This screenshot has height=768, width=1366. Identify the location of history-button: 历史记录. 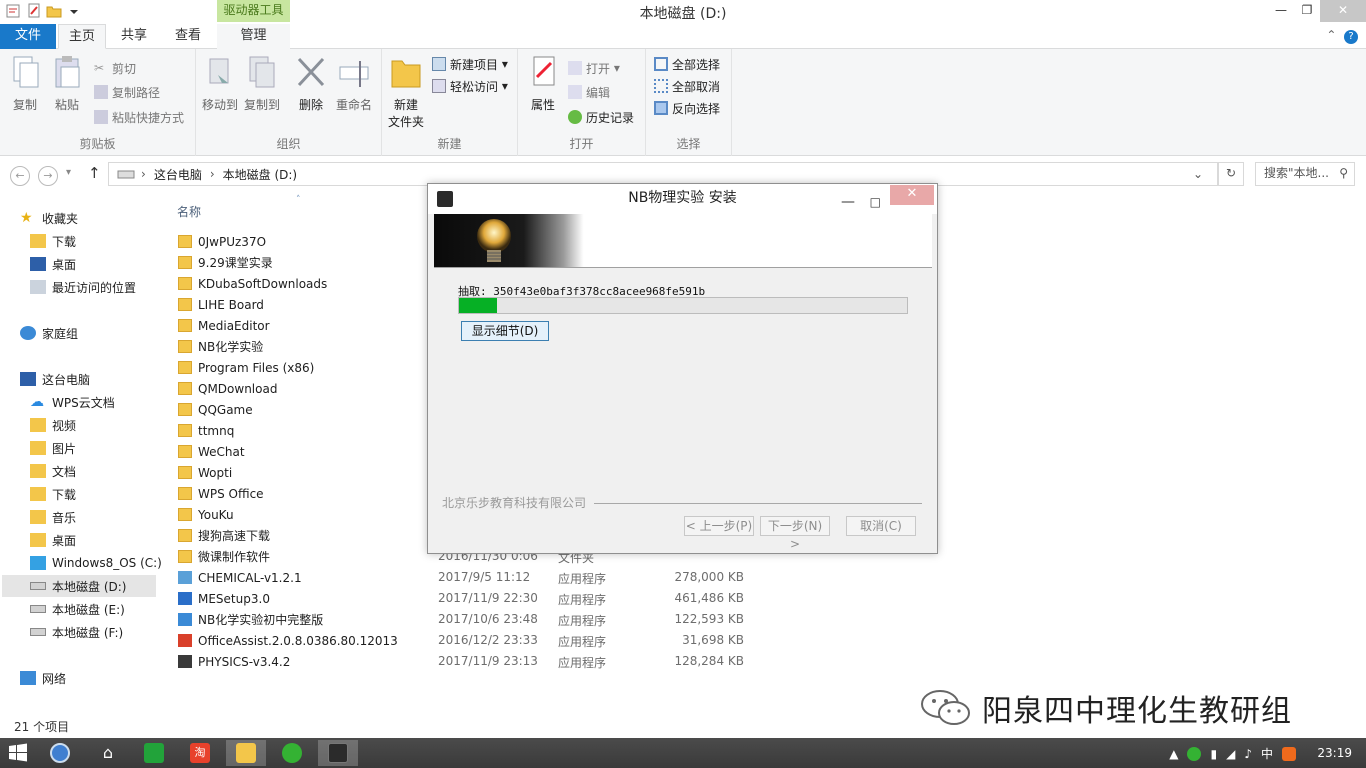
(601, 117).